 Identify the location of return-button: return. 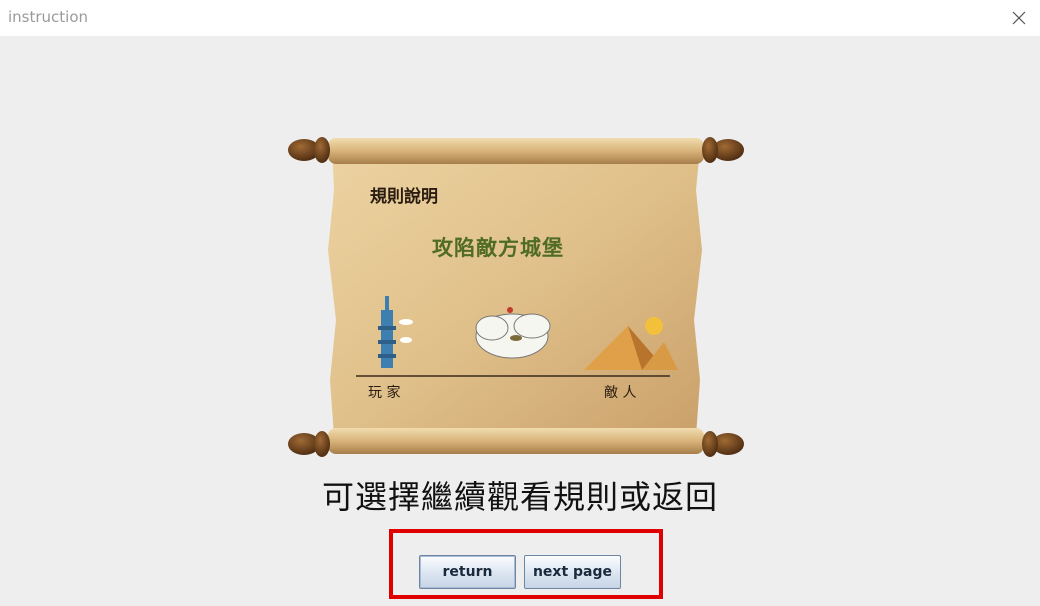
(467, 572).